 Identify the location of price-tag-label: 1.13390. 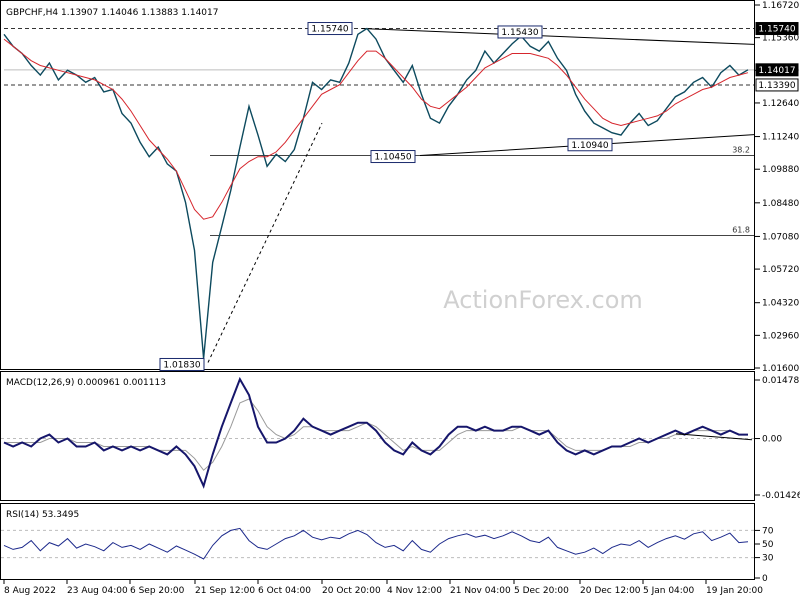
(776, 86).